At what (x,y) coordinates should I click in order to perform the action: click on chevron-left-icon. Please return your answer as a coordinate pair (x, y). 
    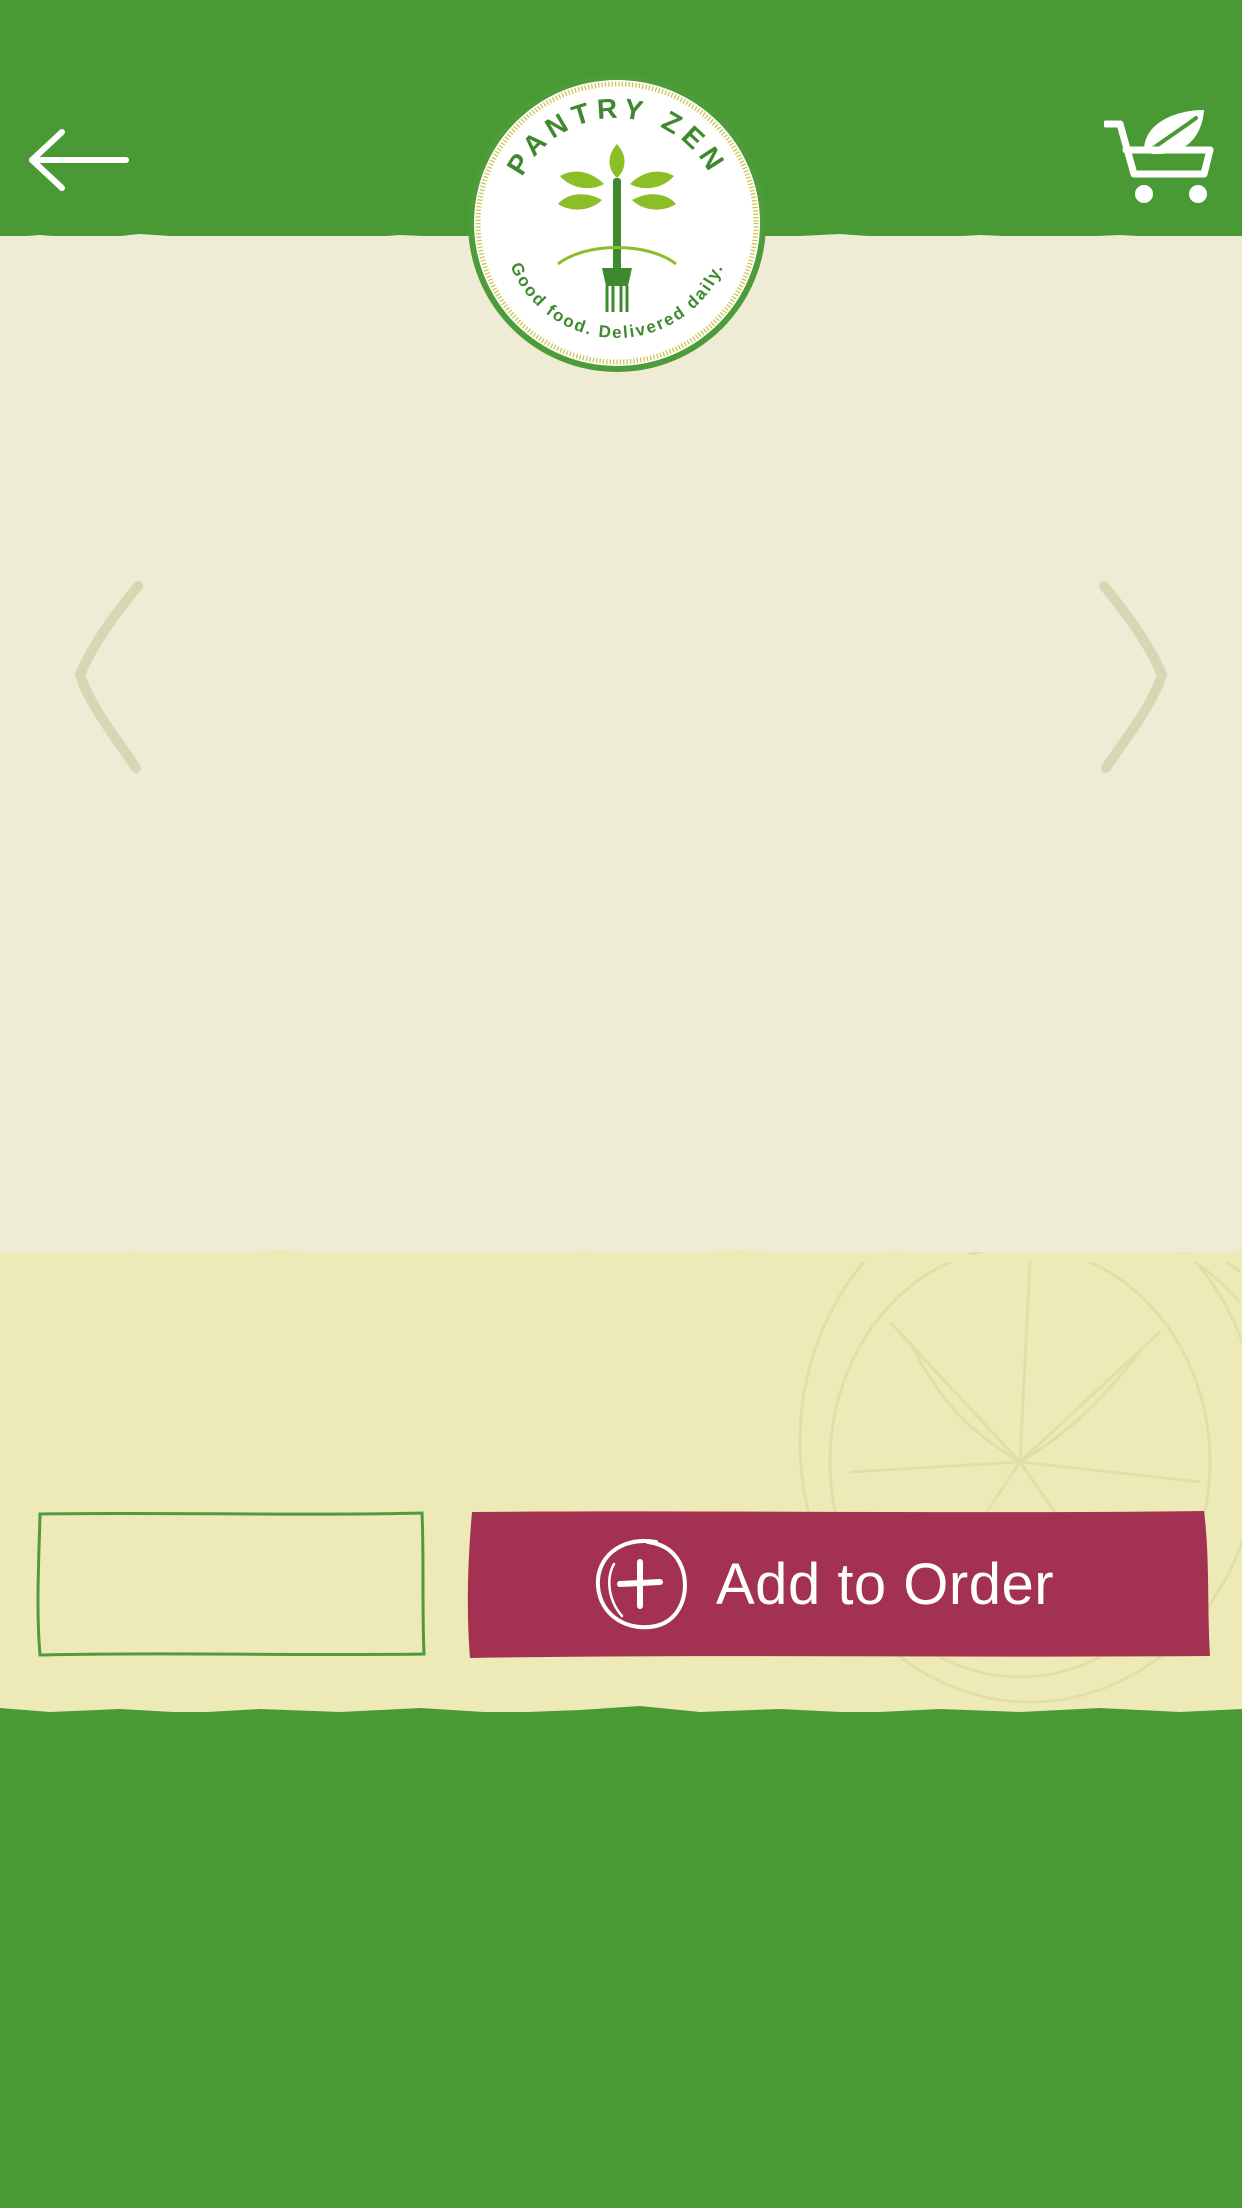
    Looking at the image, I should click on (108, 677).